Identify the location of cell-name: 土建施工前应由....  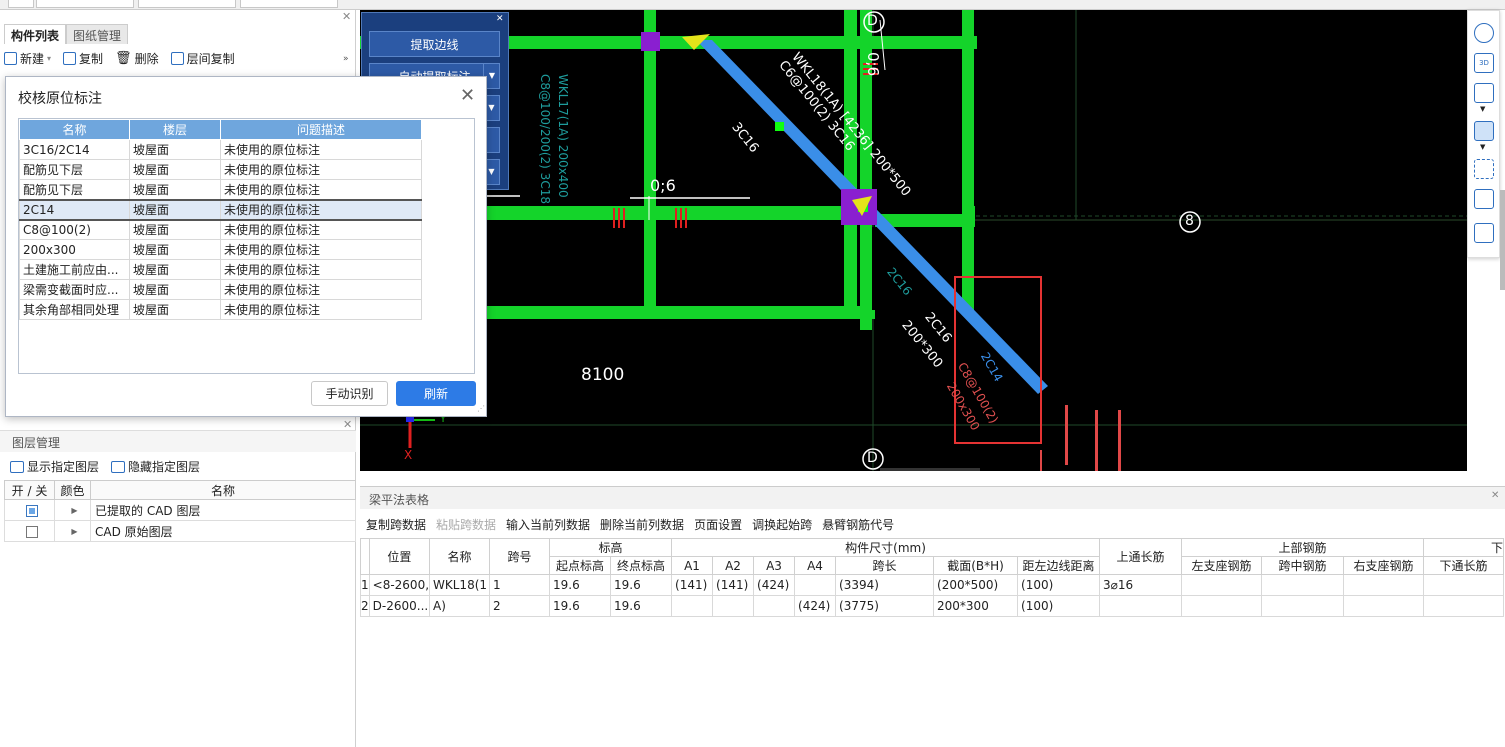
(74, 269).